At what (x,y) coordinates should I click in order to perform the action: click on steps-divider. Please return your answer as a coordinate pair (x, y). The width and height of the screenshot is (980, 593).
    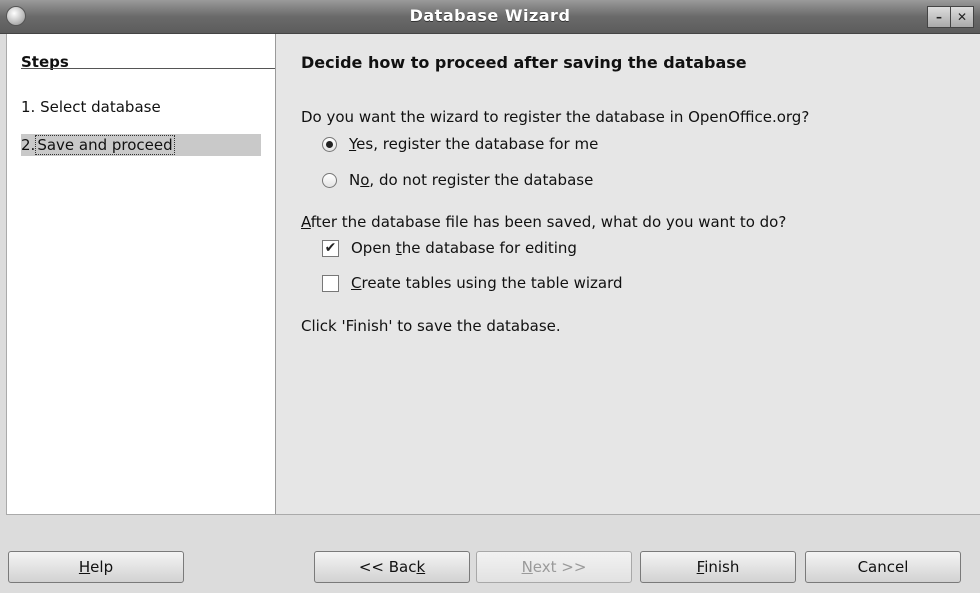
    Looking at the image, I should click on (148, 68).